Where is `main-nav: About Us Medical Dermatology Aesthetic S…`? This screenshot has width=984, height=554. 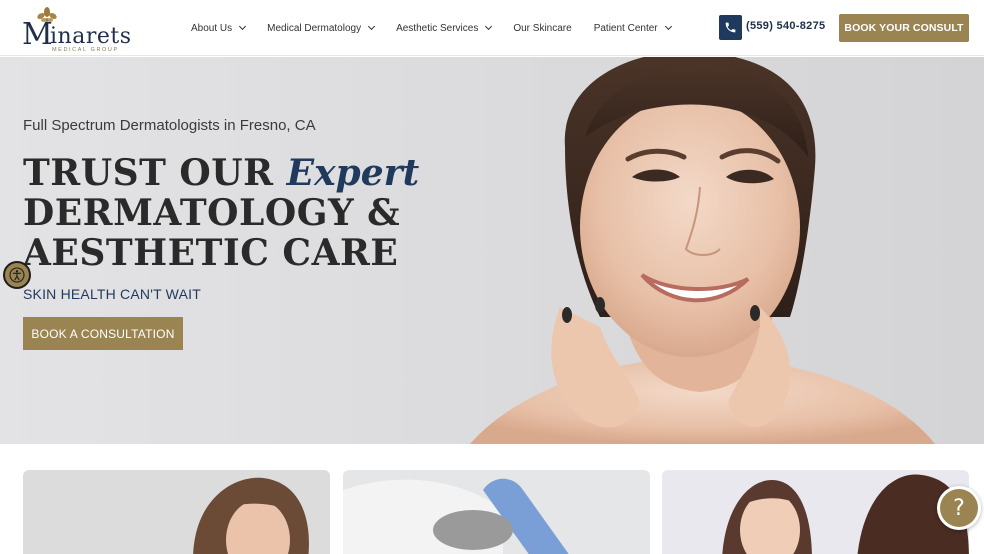 main-nav: About Us Medical Dermatology Aesthetic S… is located at coordinates (442, 28).